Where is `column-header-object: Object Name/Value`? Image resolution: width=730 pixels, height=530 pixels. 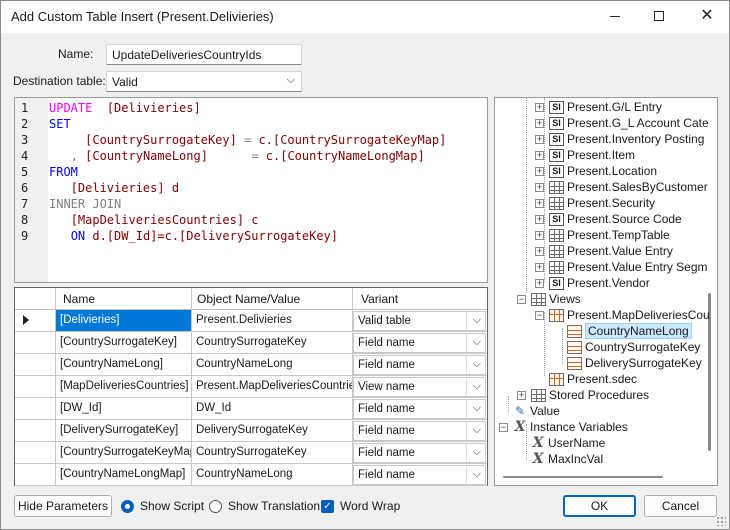 column-header-object: Object Name/Value is located at coordinates (248, 299).